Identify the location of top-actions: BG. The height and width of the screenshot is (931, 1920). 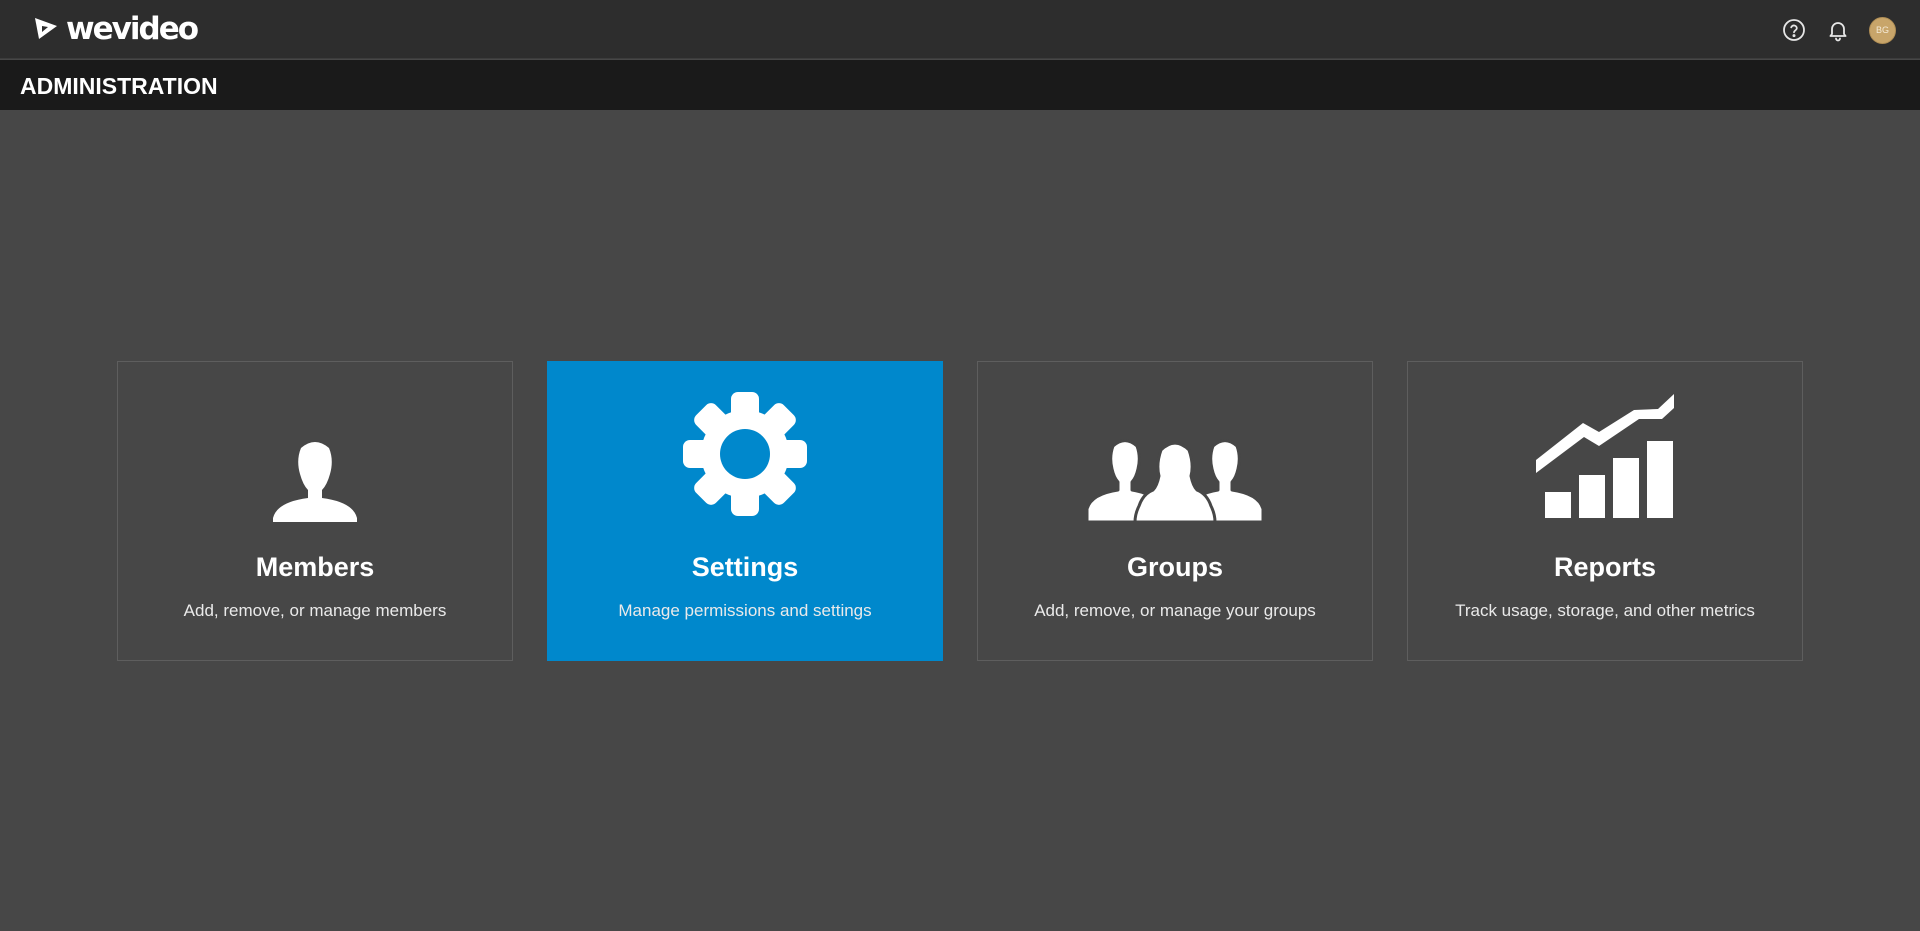
(1838, 30).